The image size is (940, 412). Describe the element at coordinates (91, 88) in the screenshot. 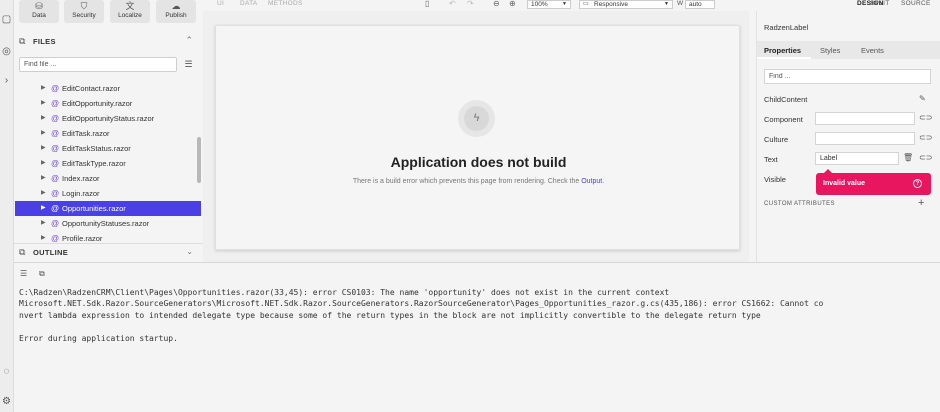

I see `file-name: EditContact.razor` at that location.